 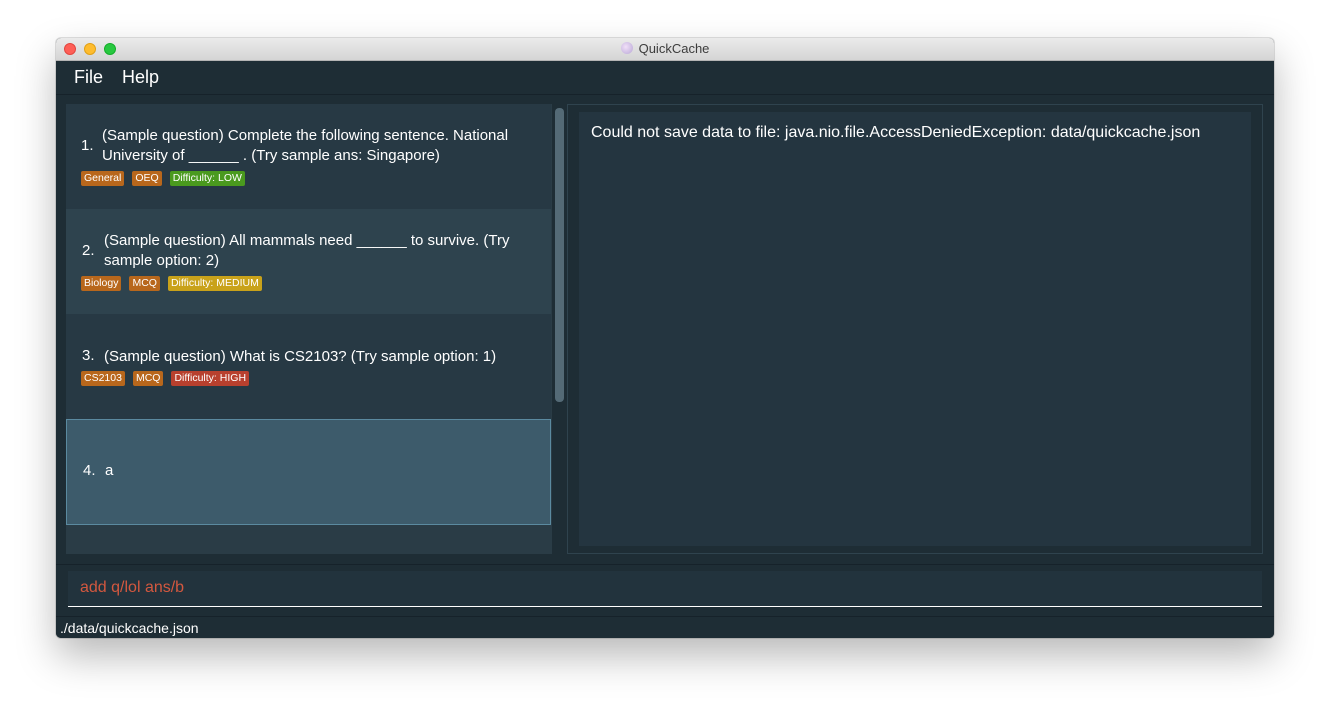 I want to click on tag-difficulty-low: Difficulty: LOW, so click(x=207, y=178).